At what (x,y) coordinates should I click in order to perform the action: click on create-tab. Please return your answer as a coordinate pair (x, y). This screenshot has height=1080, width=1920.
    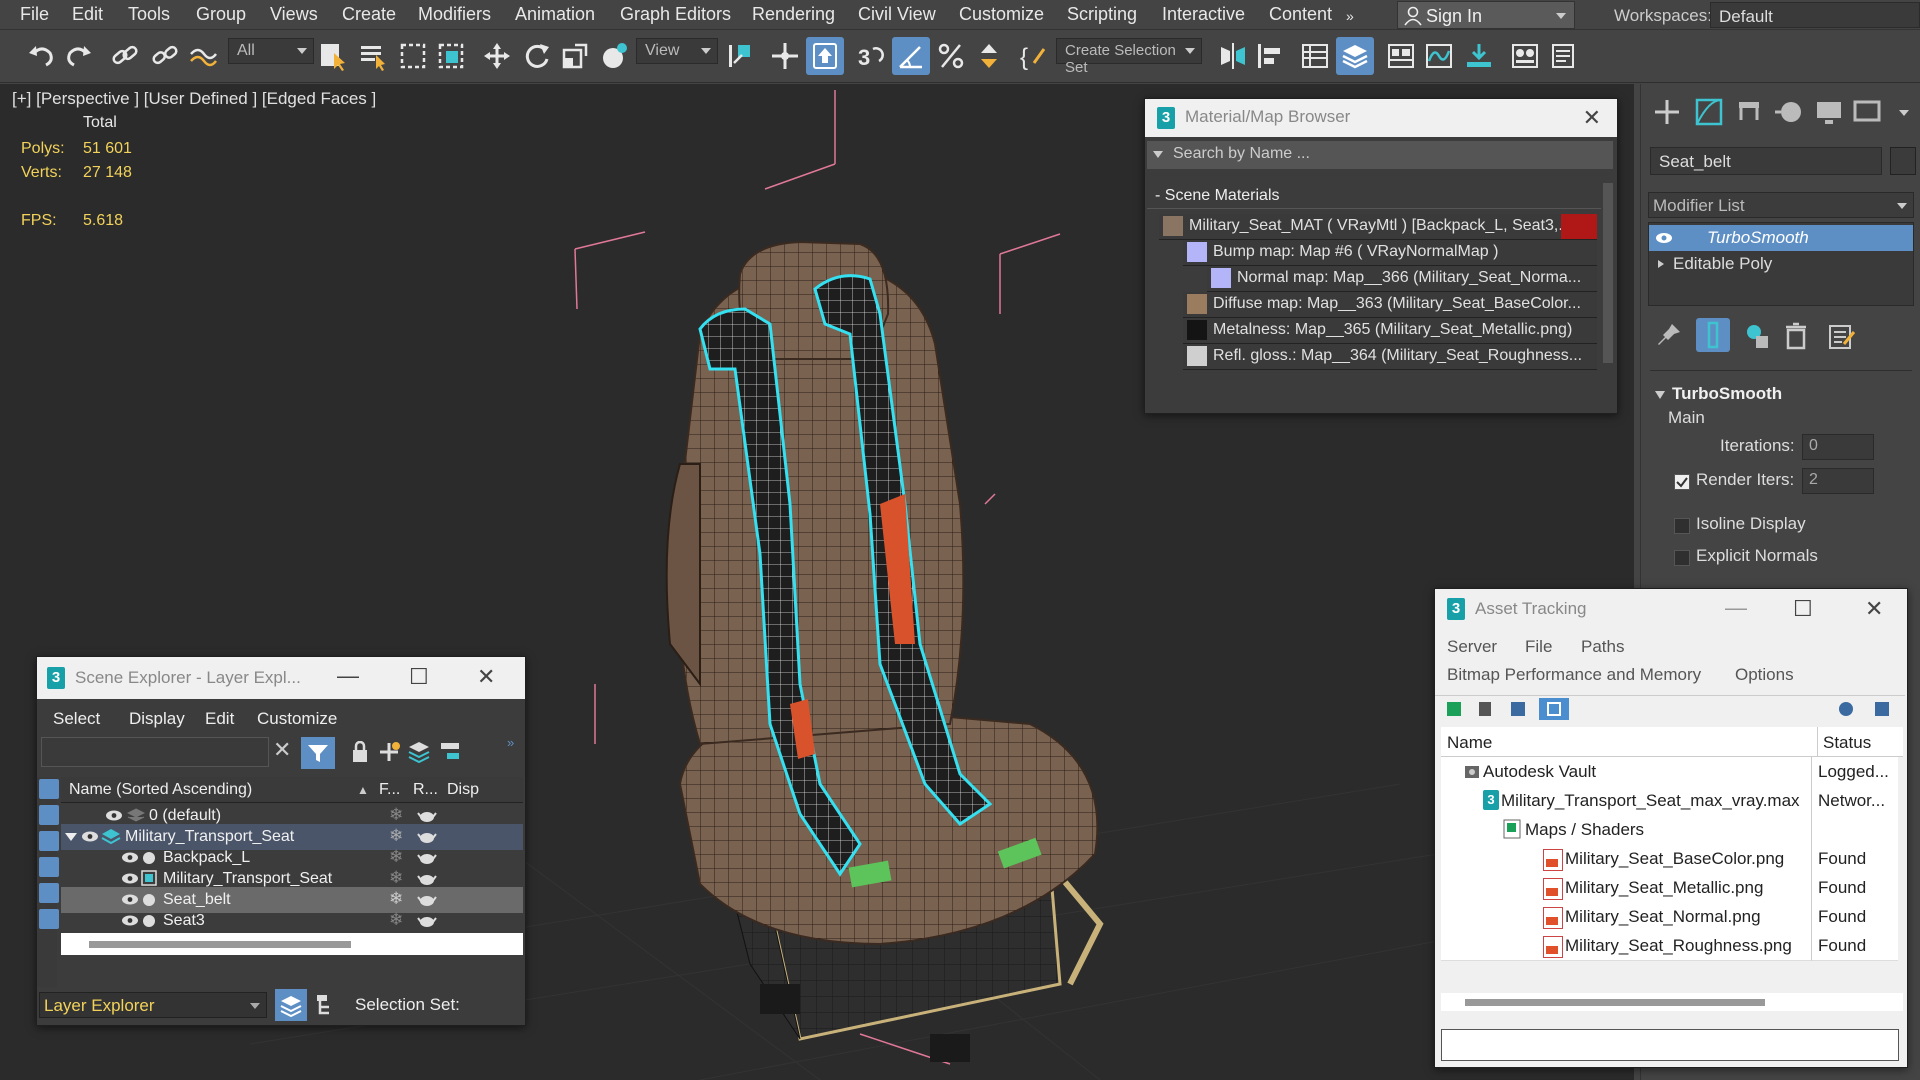
    Looking at the image, I should click on (1667, 112).